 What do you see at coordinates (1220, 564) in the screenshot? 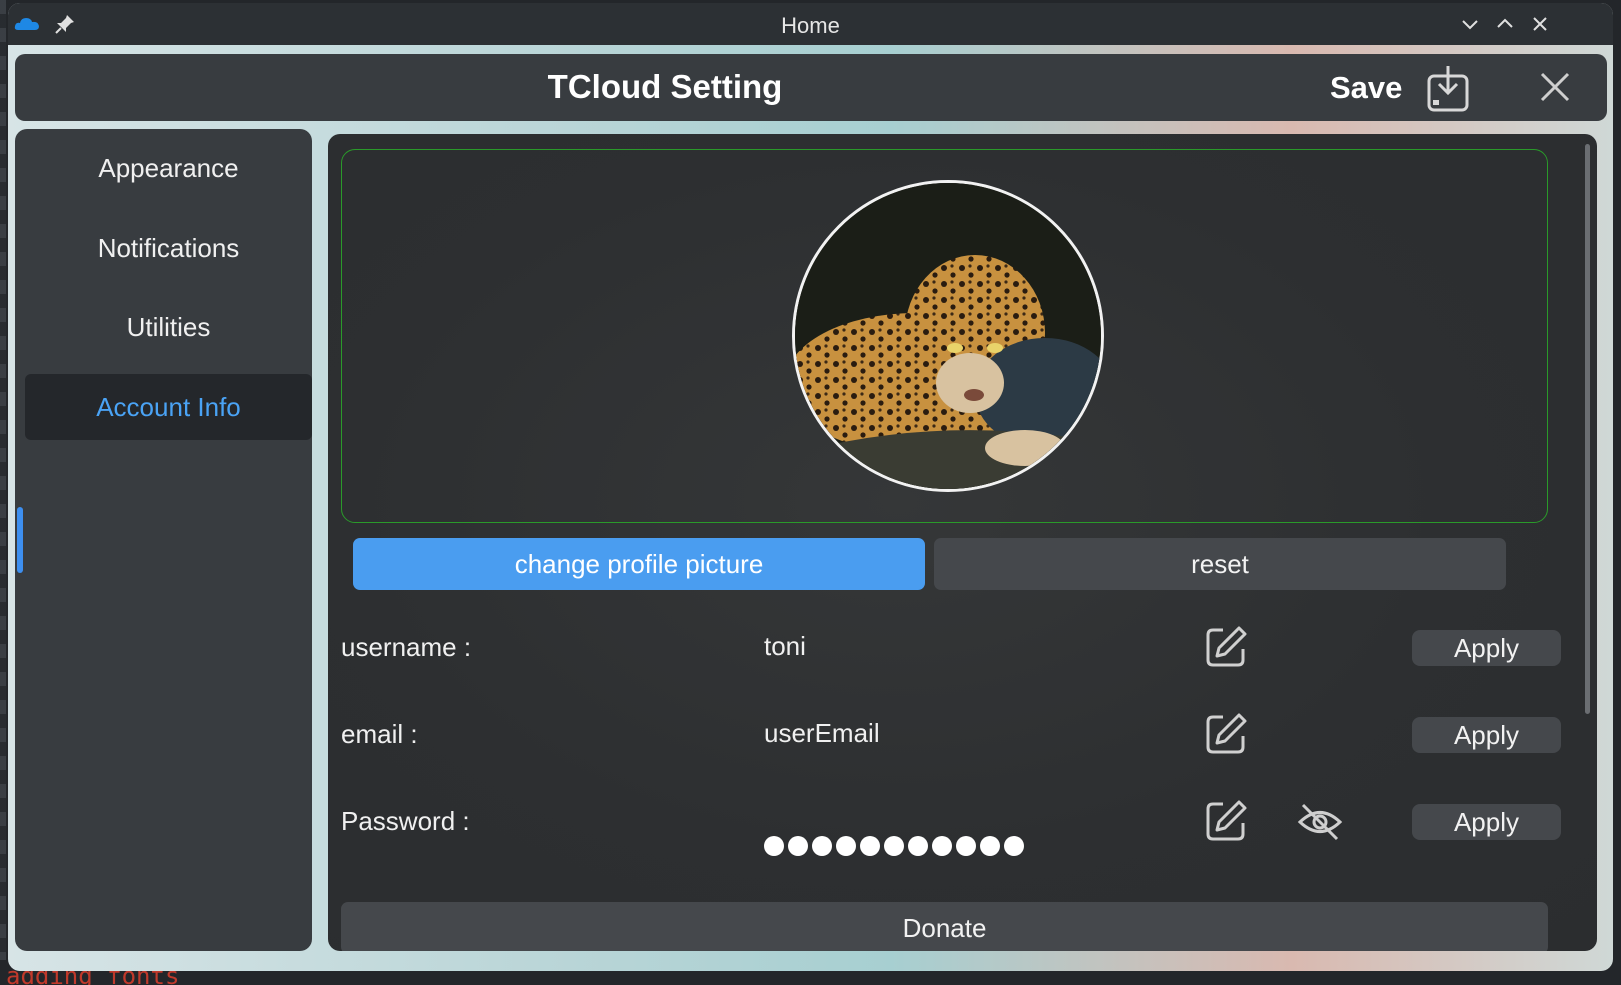
I see `reset-button: reset` at bounding box center [1220, 564].